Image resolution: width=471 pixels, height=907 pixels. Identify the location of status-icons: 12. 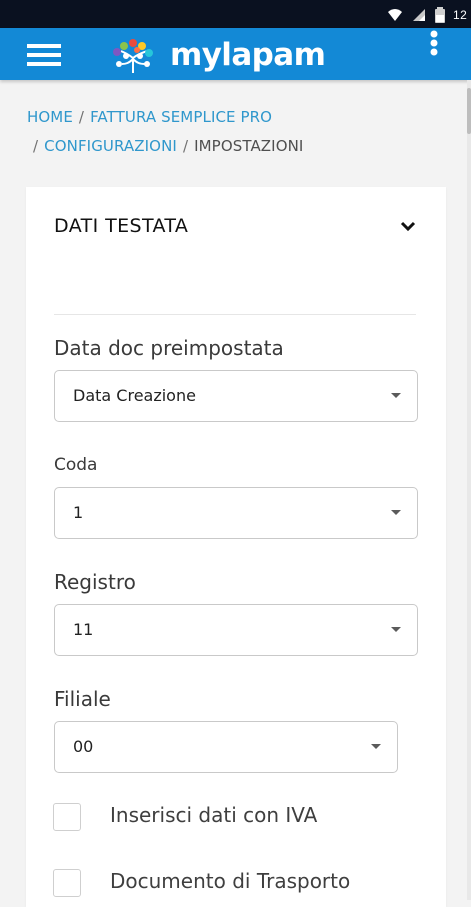
(429, 15).